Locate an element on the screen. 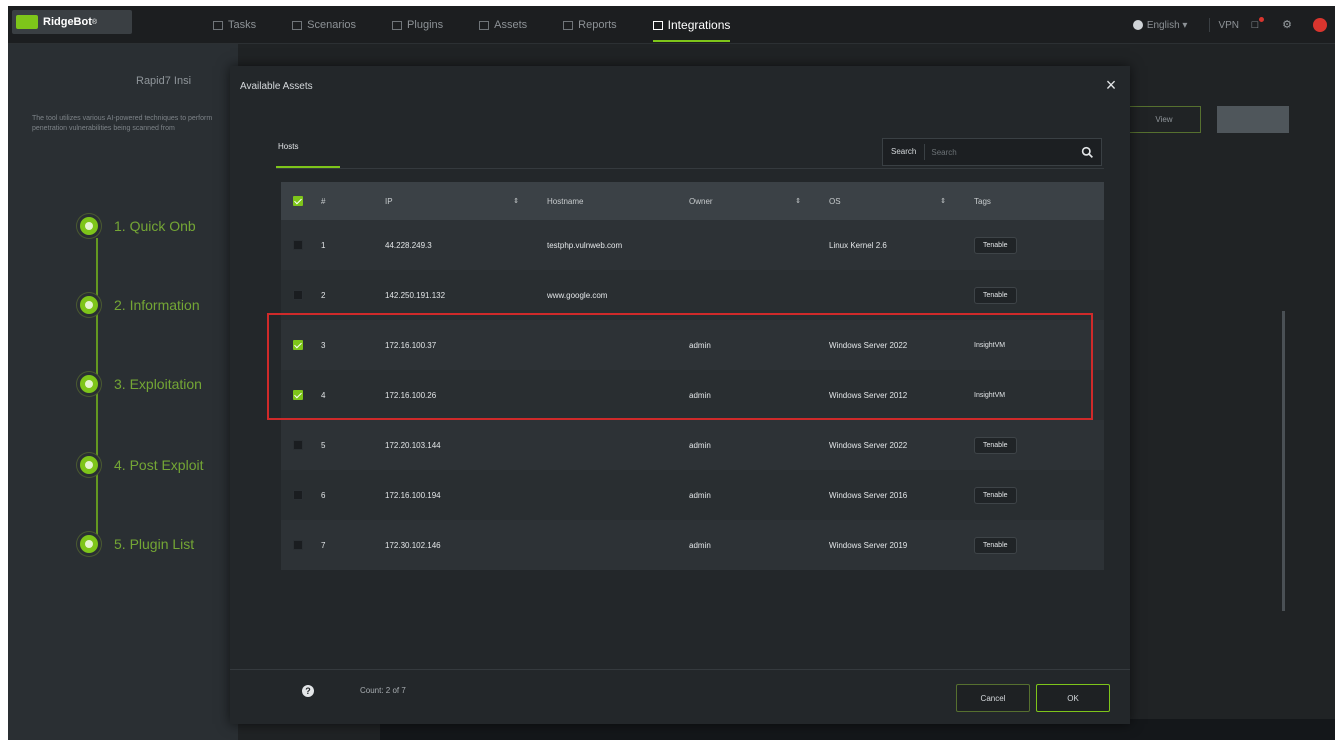  row-hostname: testphp.vulnweb.com is located at coordinates (585, 245).